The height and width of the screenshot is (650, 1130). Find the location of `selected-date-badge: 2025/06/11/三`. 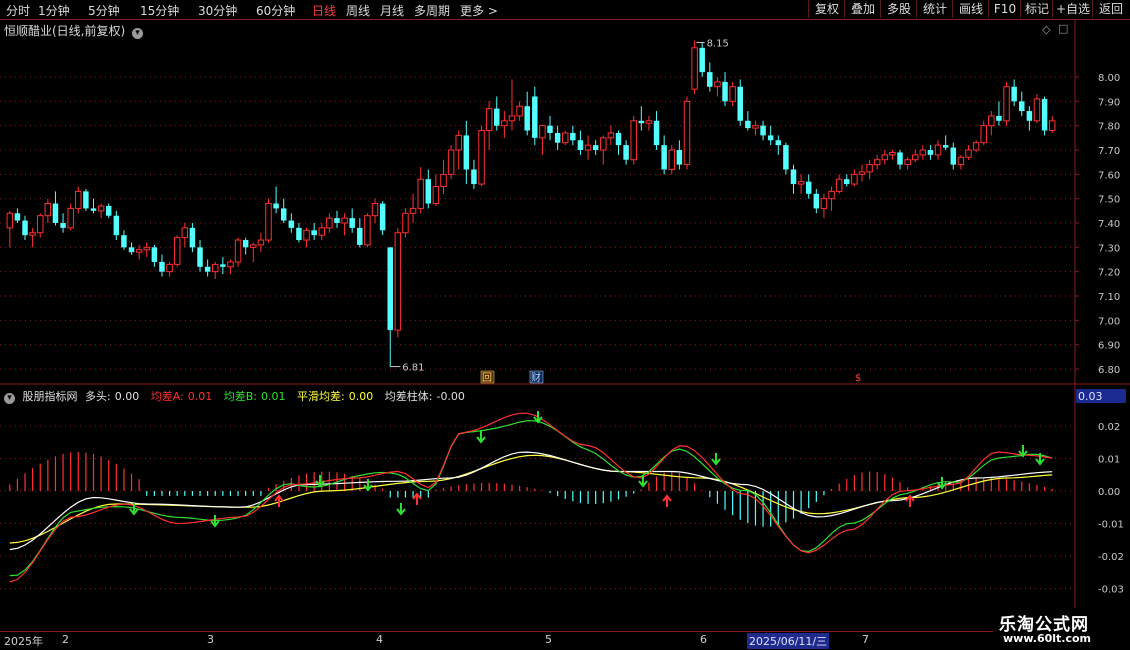

selected-date-badge: 2025/06/11/三 is located at coordinates (788, 641).